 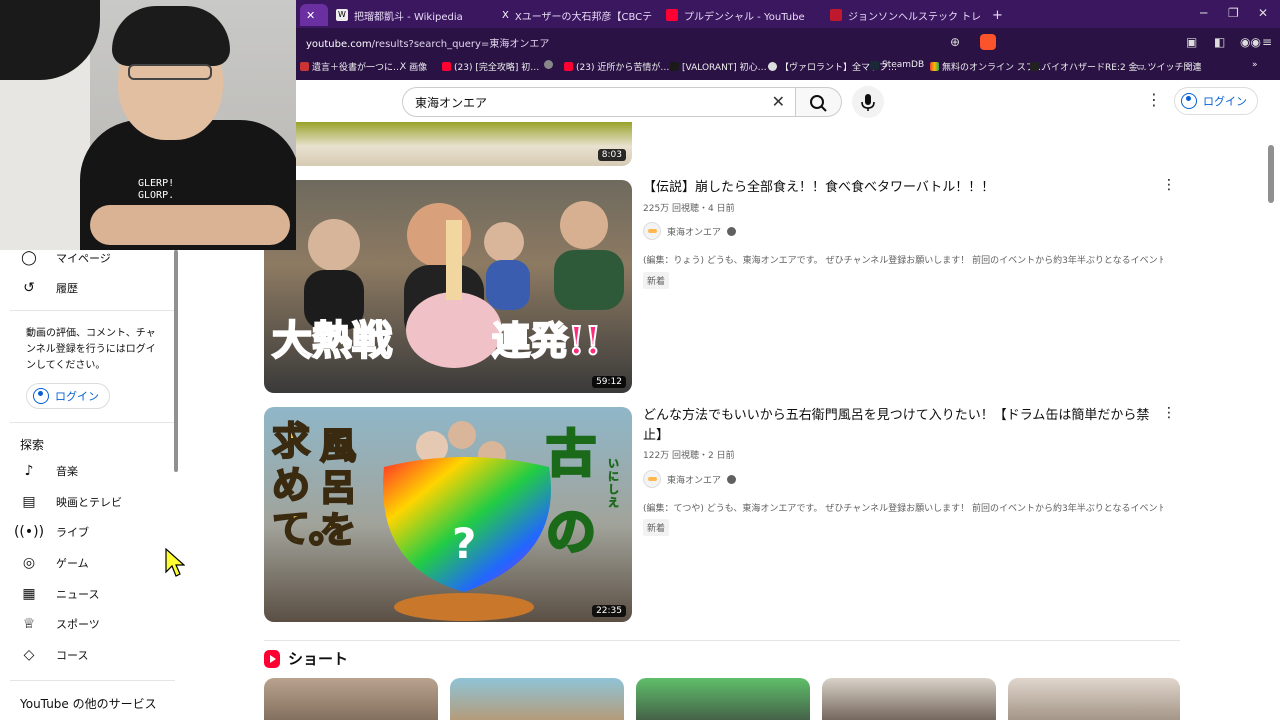 I want to click on history-icon: ↺, so click(x=29, y=288).